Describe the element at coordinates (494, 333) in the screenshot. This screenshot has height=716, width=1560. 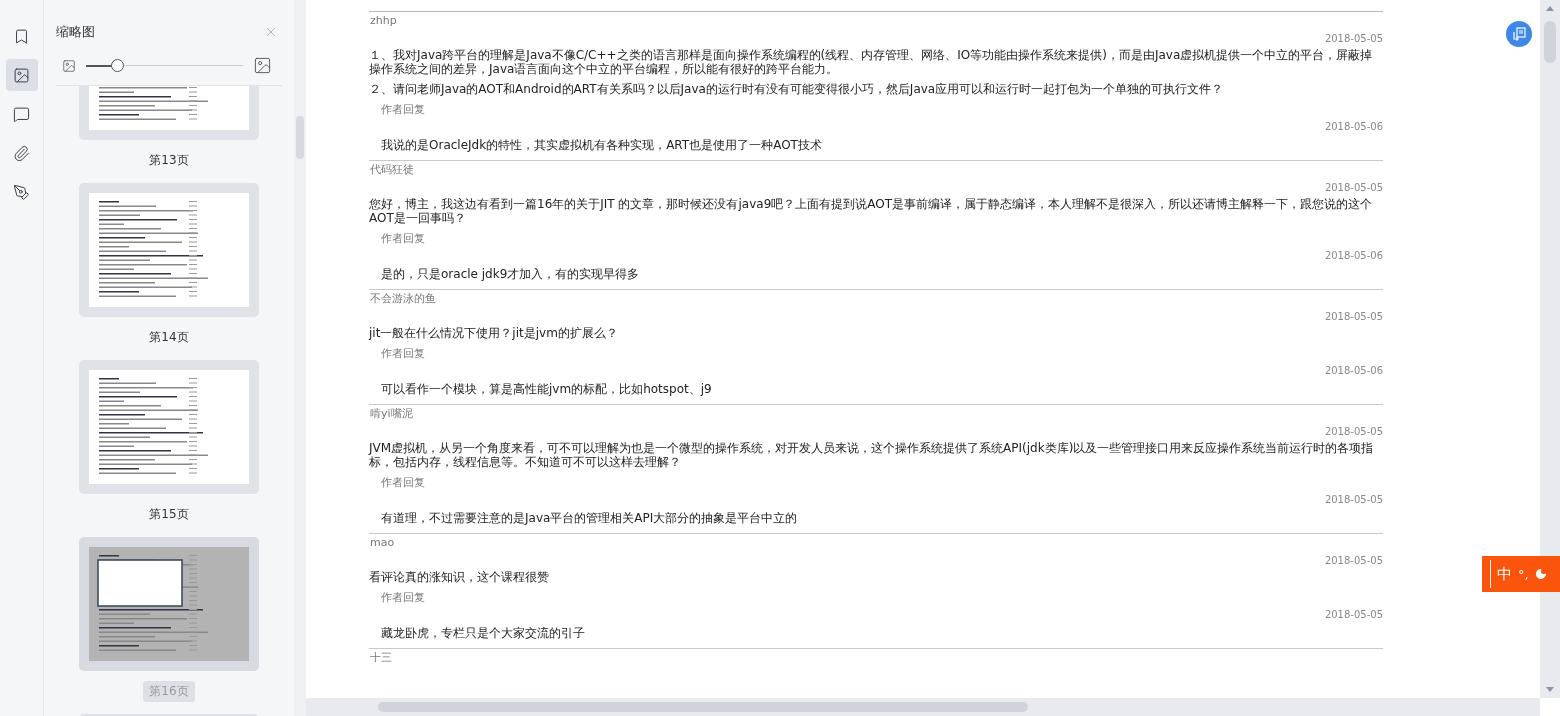
I see `comment-text: jit一般在什么情况下使用？jit是jvm的扩展么？` at that location.